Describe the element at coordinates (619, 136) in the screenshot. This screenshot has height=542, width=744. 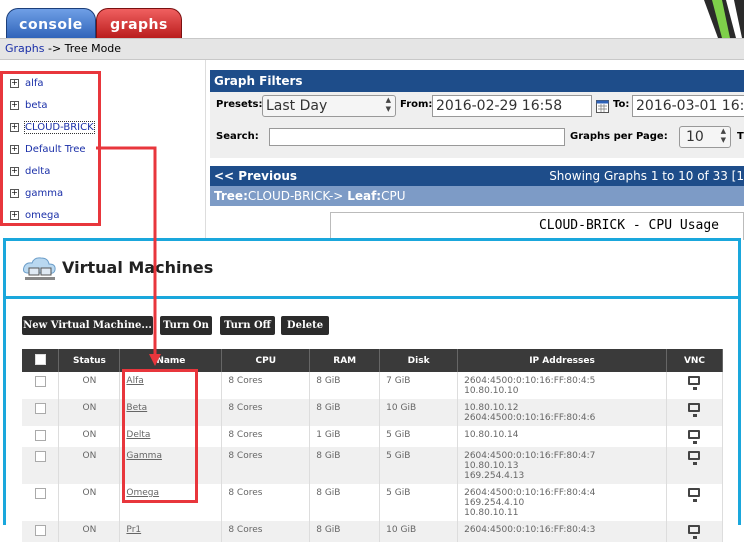
I see `graphs-per-page-label: Graphs per Page:` at that location.